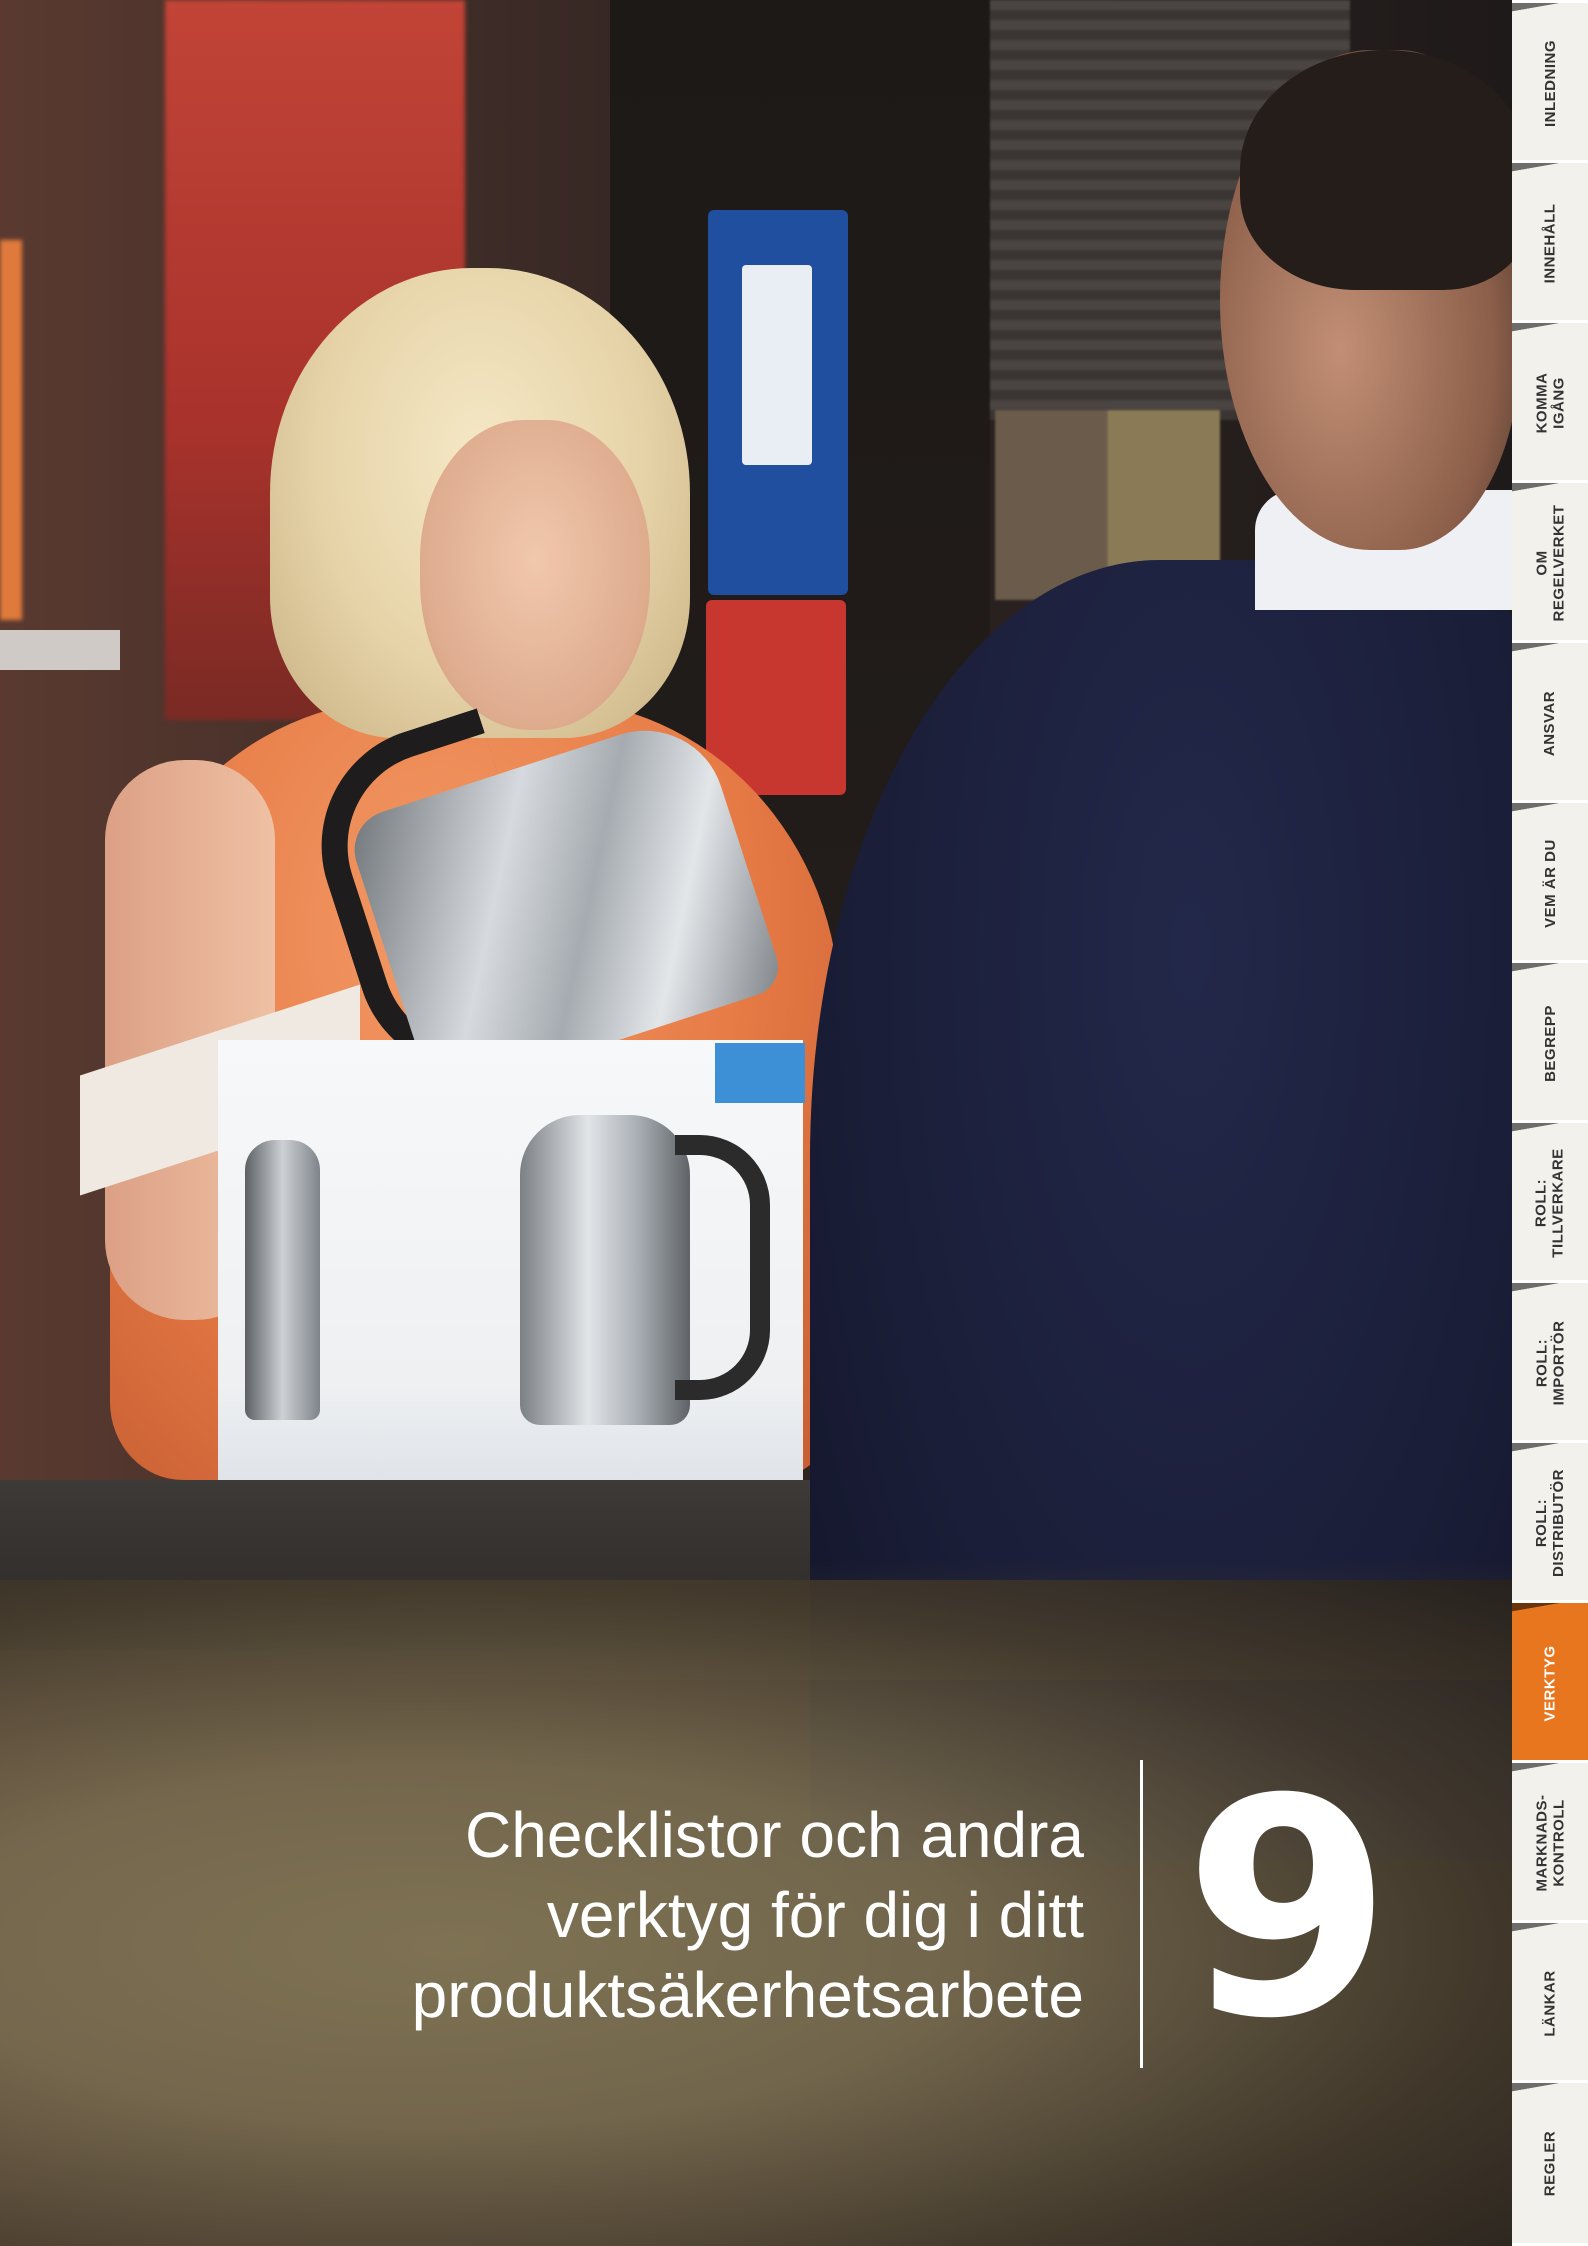 Image resolution: width=1588 pixels, height=2246 pixels. I want to click on tab-begrepp: BEGREPP, so click(1550, 1041).